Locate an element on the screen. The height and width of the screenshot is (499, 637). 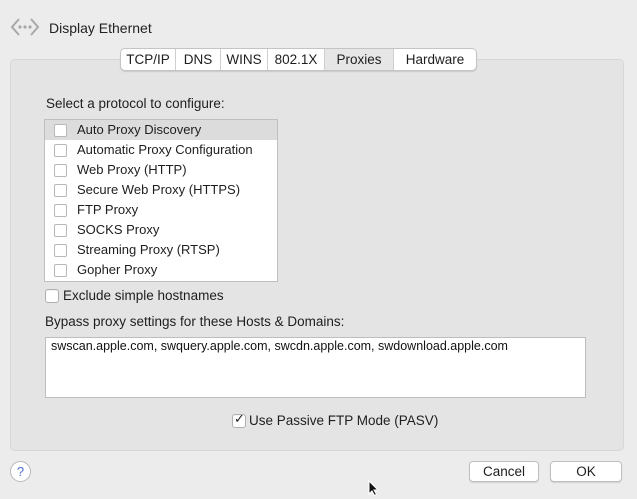
exclude-simple-hostnames-label: Exclude simple hostnames is located at coordinates (143, 295).